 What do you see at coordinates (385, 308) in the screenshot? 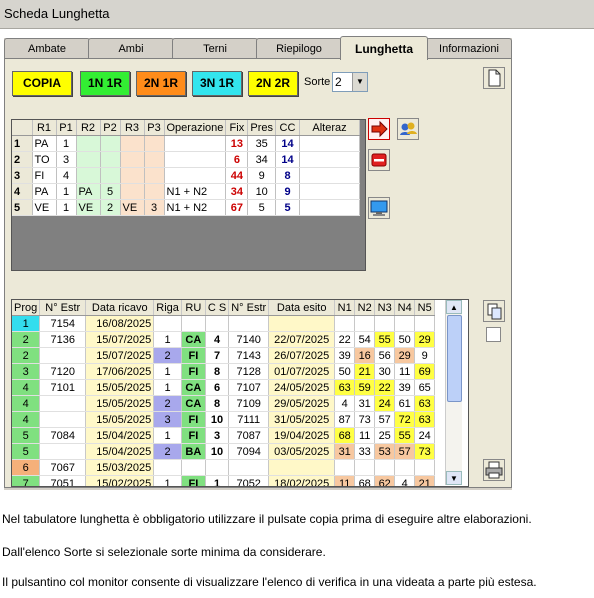
I see `column-header: N3` at bounding box center [385, 308].